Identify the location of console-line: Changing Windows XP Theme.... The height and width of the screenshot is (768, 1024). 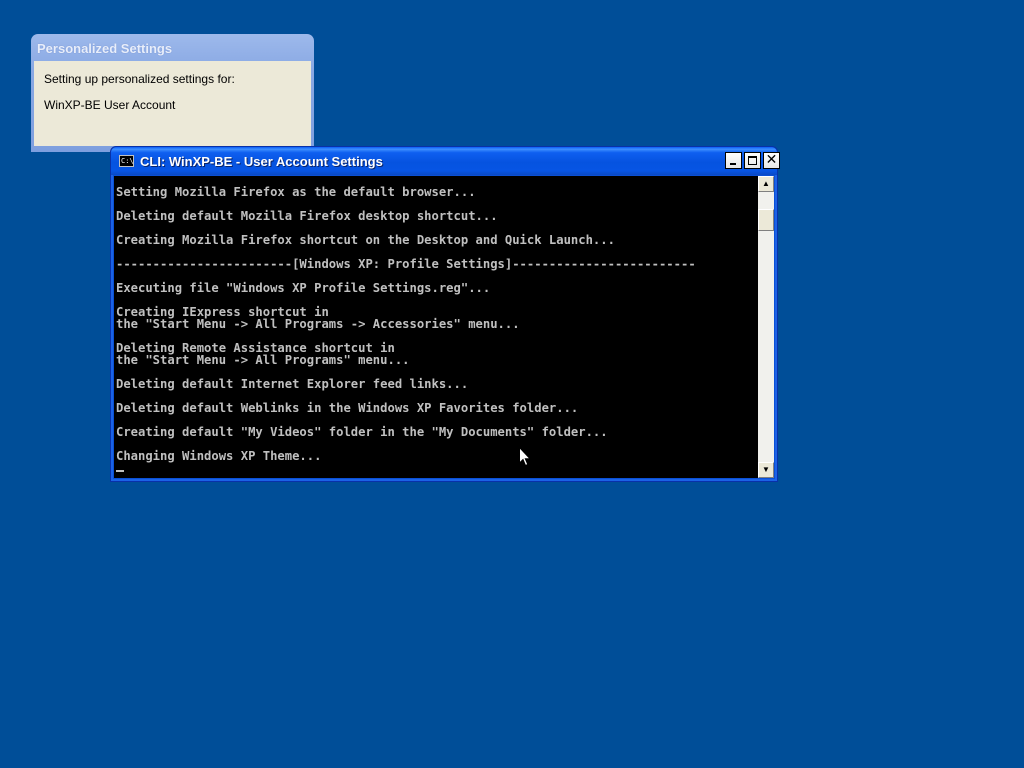
(219, 456).